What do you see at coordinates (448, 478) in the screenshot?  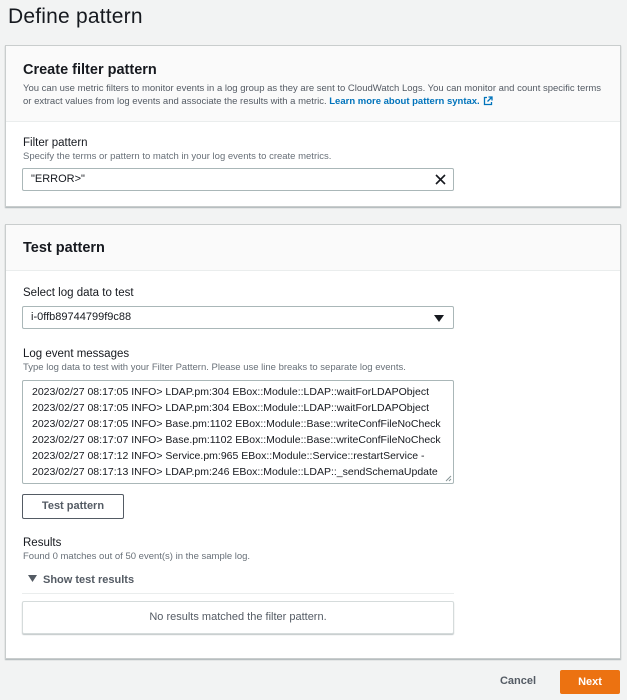 I see `resize-grip-icon` at bounding box center [448, 478].